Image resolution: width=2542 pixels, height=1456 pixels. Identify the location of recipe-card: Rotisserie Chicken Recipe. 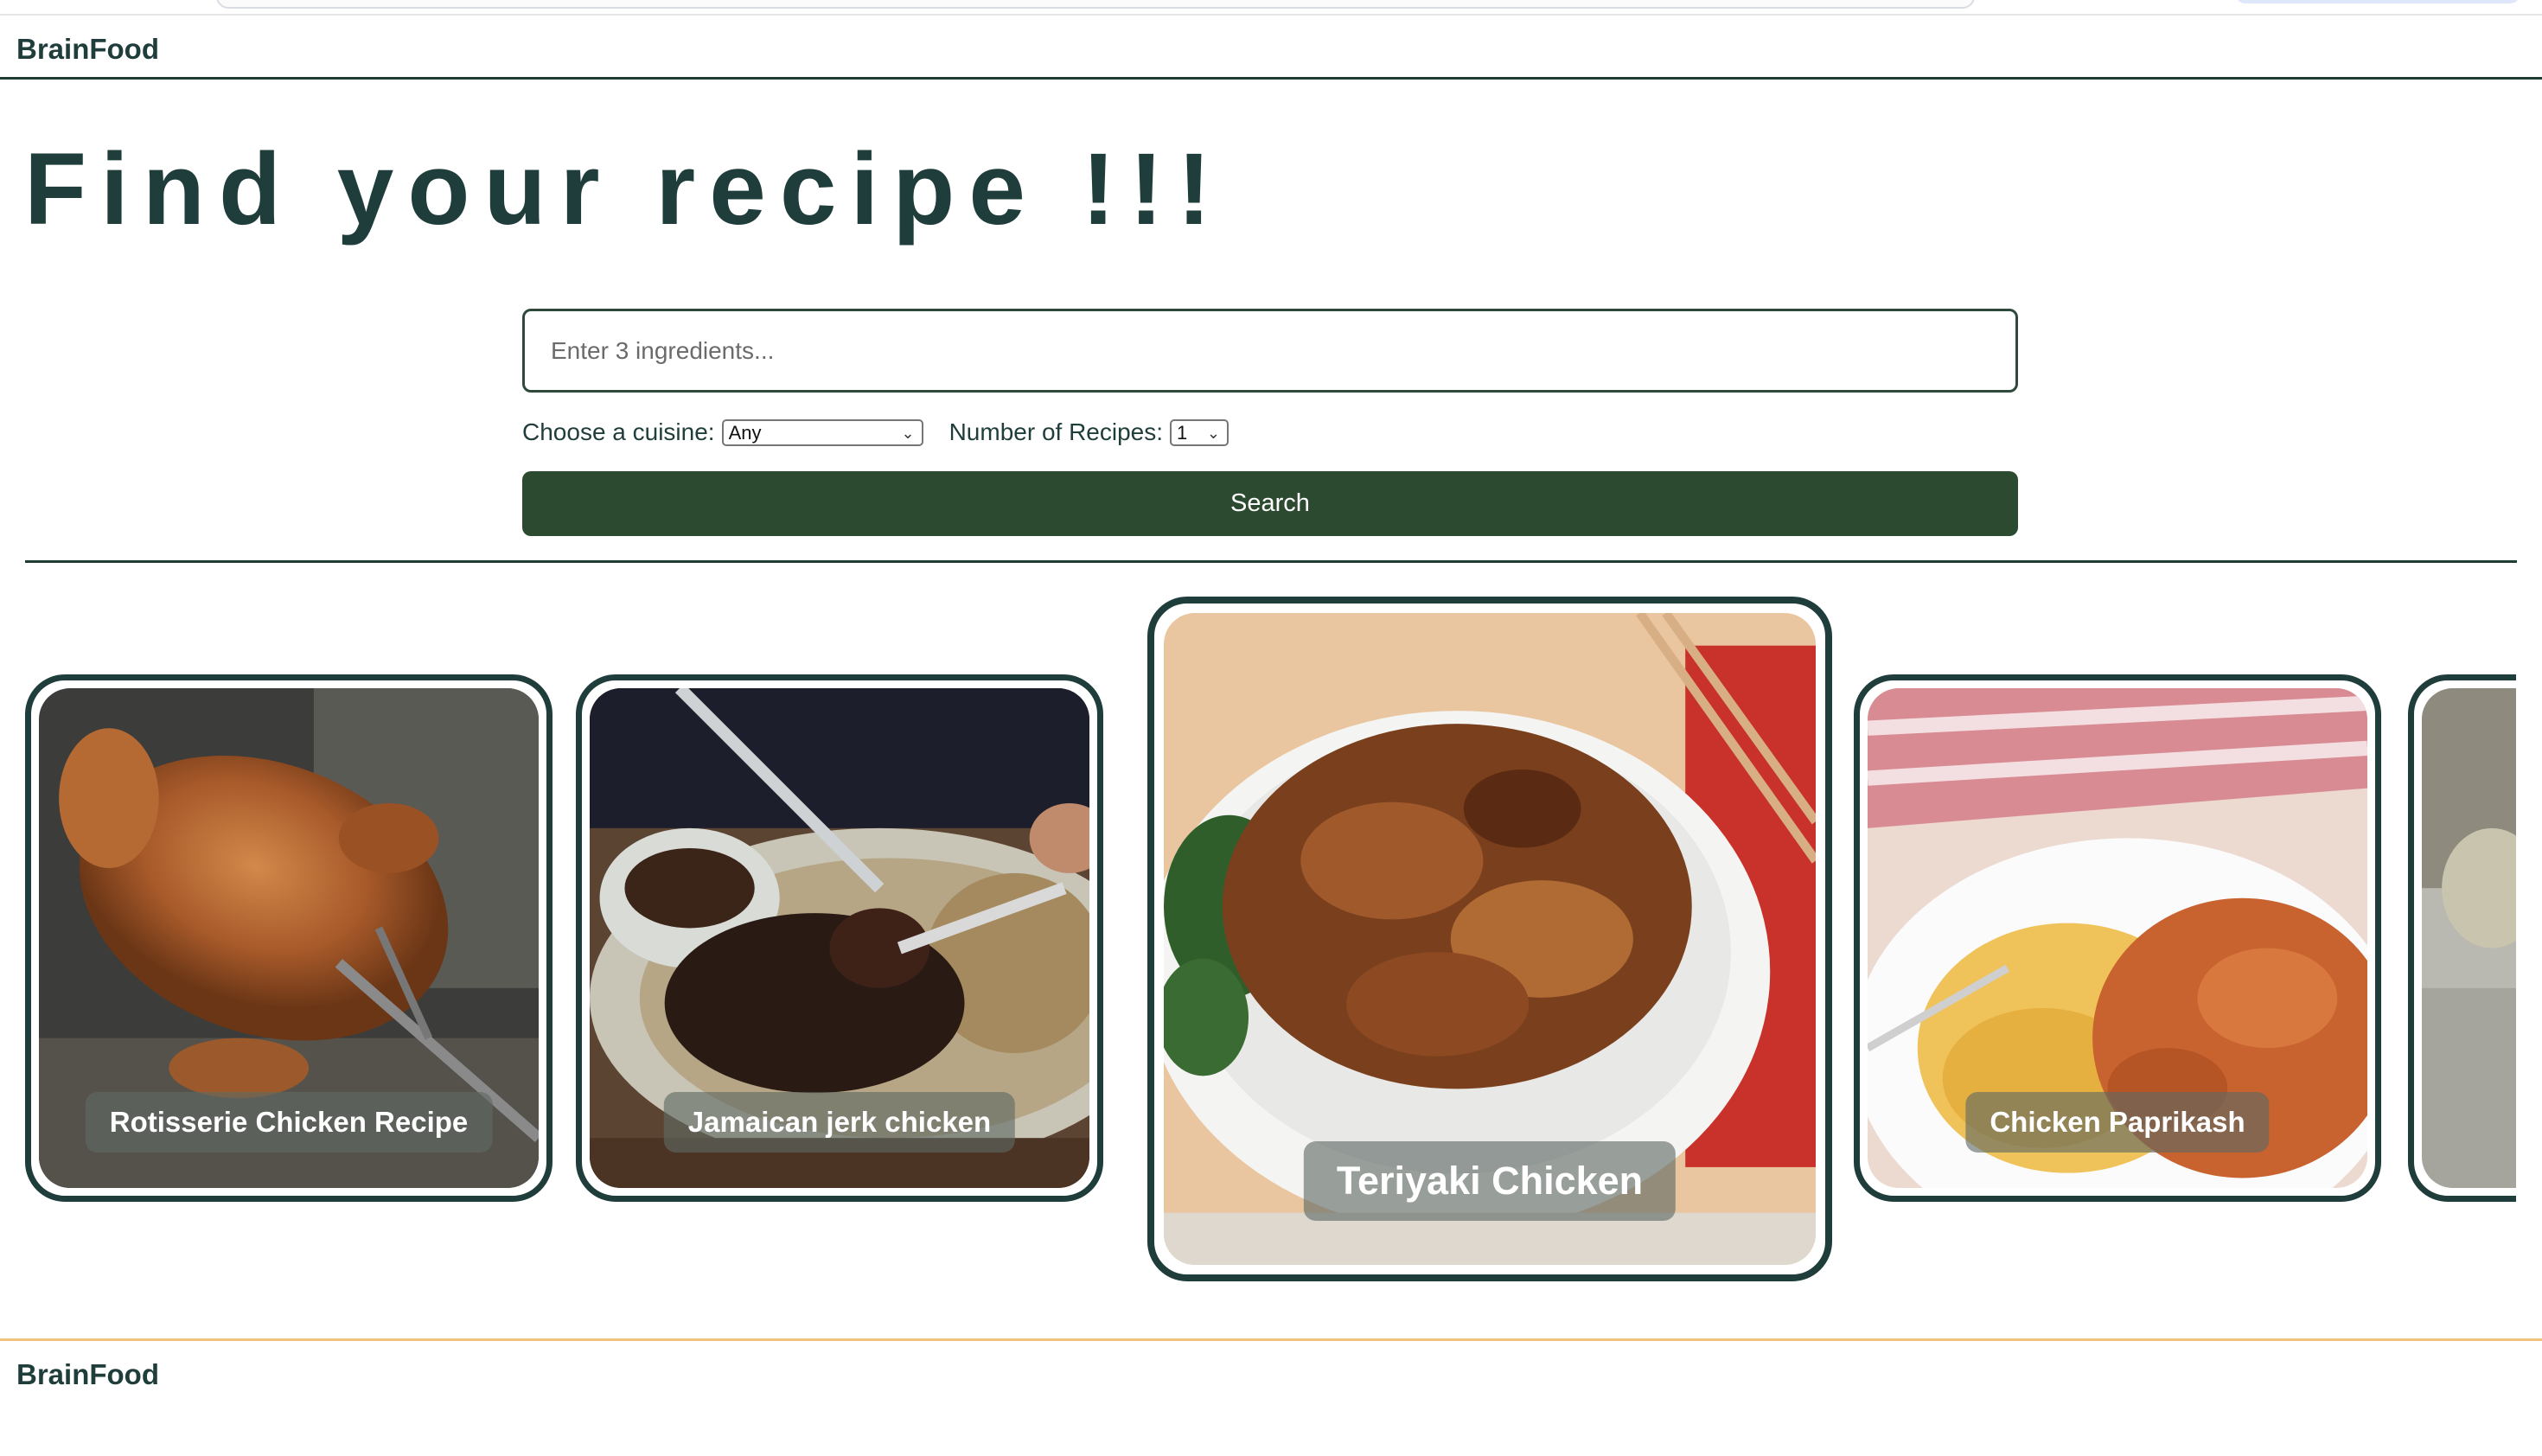
(288, 938).